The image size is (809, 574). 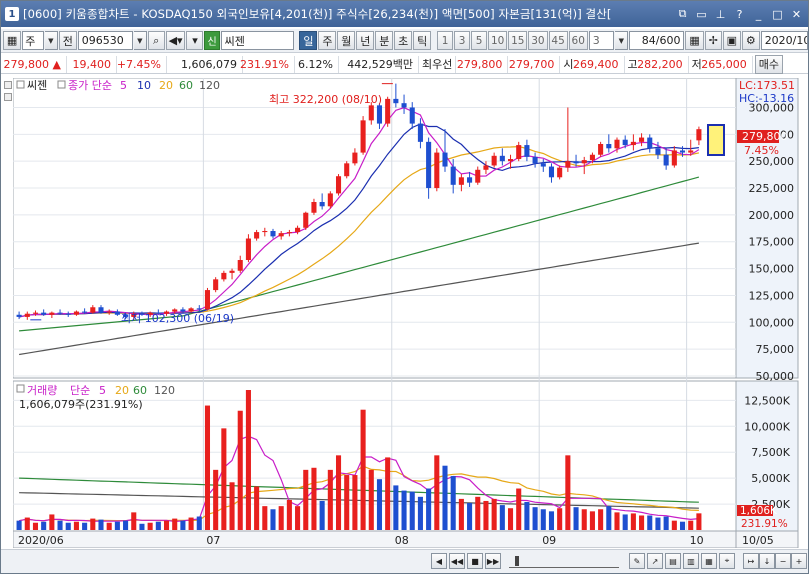 I want to click on scroll-down-icon: ↓, so click(x=767, y=561).